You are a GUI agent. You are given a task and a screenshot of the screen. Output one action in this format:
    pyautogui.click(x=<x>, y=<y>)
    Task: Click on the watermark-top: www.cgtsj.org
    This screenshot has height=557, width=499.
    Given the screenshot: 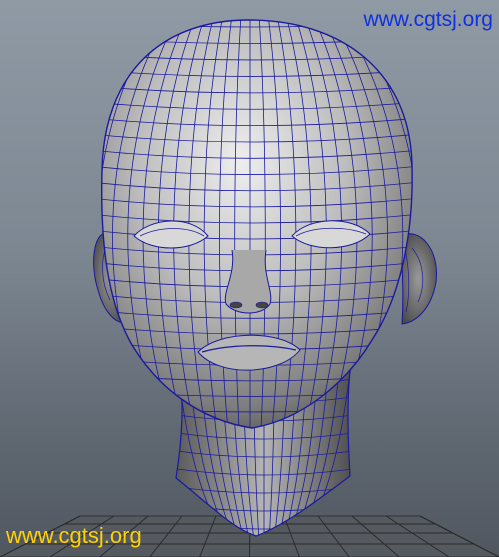 What is the action you would take?
    pyautogui.click(x=428, y=19)
    